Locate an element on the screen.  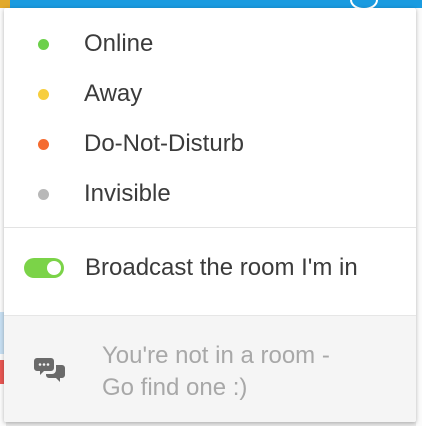
status-dot-do-not-disturb is located at coordinates (43, 144).